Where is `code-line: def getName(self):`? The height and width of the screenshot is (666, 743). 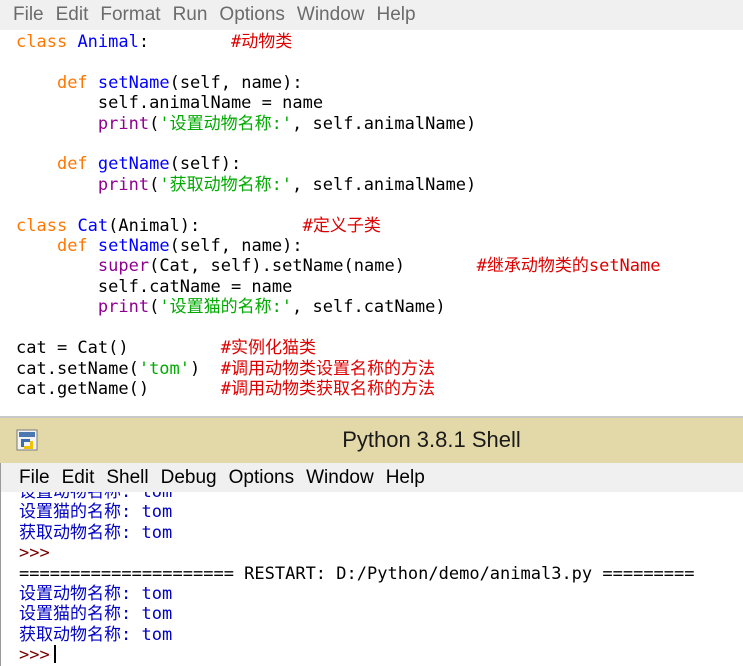
code-line: def getName(self): is located at coordinates (128, 164).